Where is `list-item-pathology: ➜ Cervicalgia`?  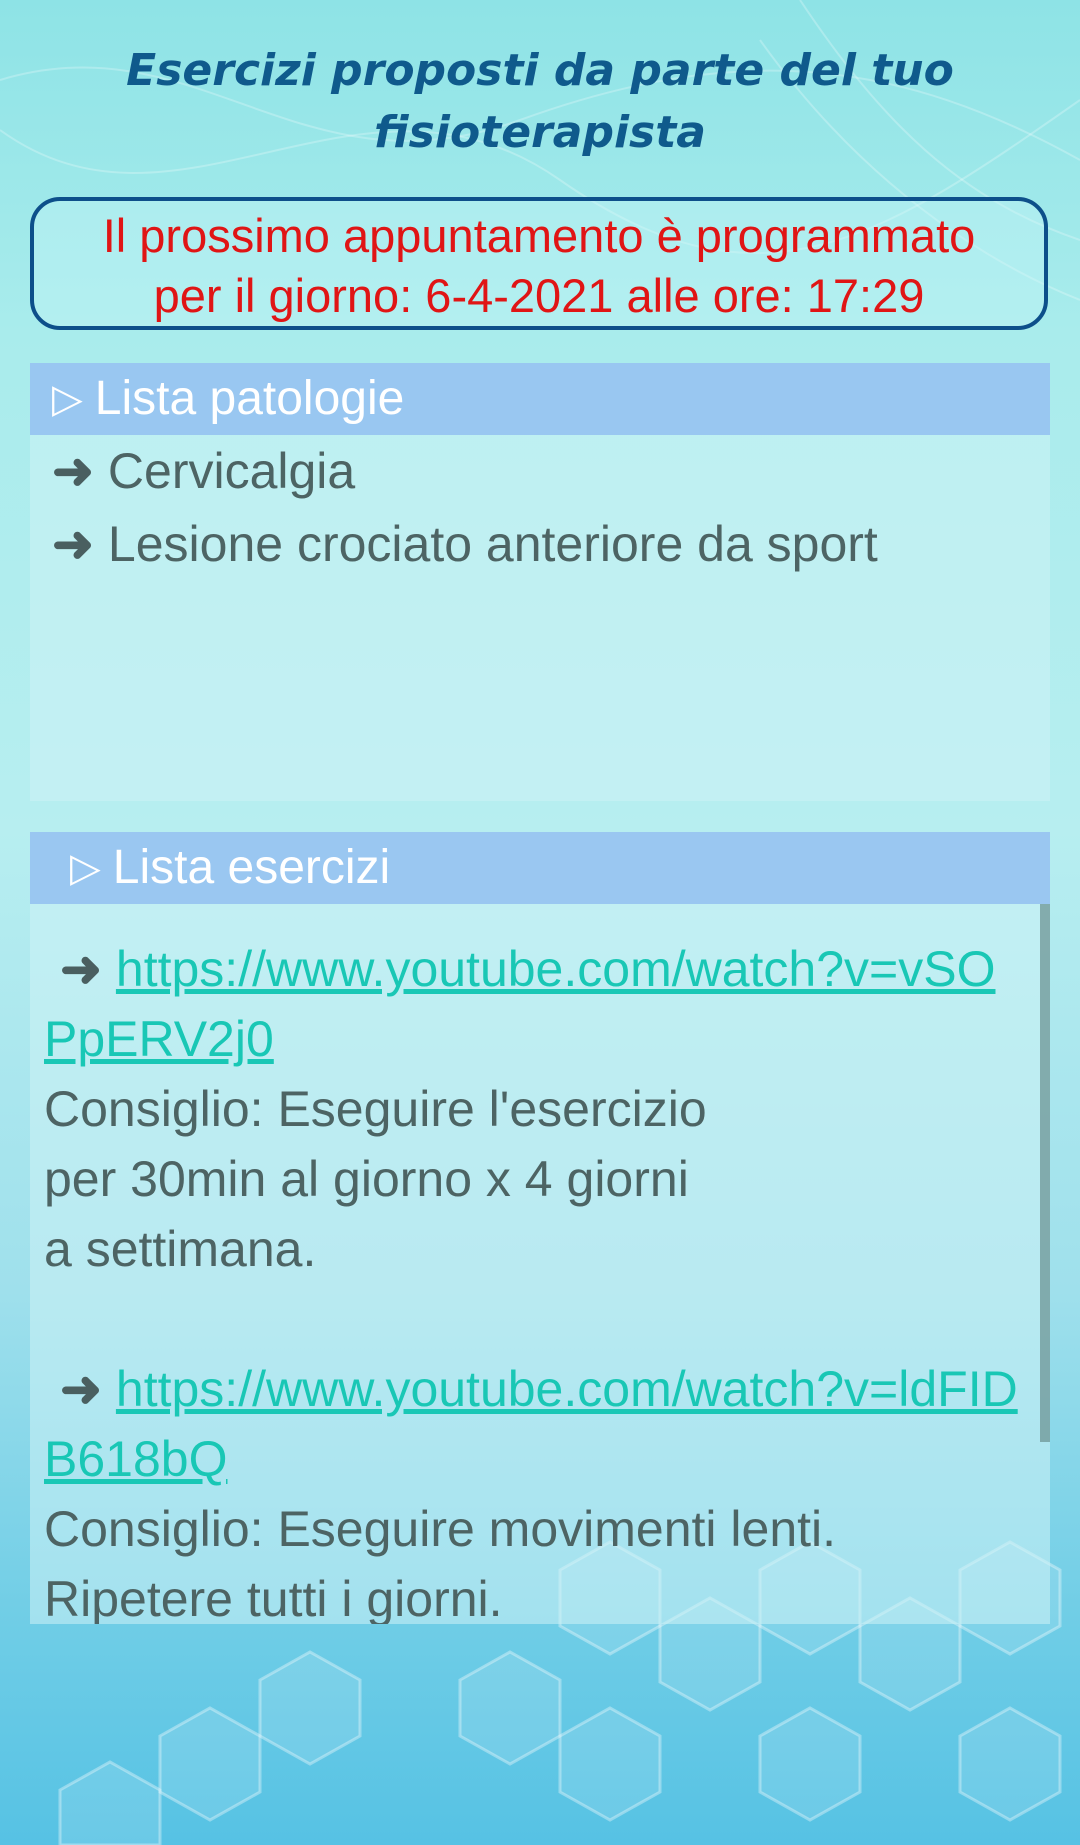
list-item-pathology: ➜ Cervicalgia is located at coordinates (540, 471).